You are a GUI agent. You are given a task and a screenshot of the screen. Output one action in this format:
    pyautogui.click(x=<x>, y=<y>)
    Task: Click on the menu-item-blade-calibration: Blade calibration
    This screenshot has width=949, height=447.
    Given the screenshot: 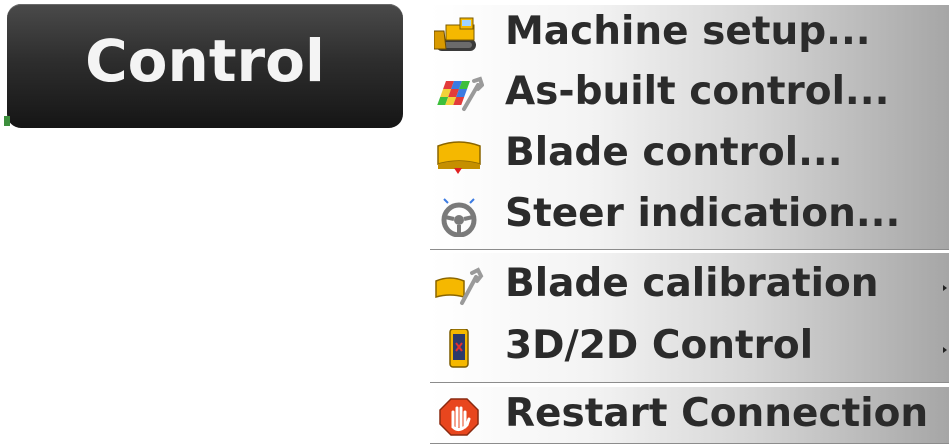 What is the action you would take?
    pyautogui.click(x=689, y=286)
    